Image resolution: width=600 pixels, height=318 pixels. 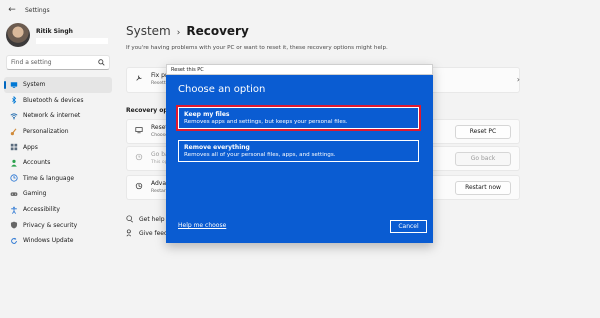 What do you see at coordinates (518, 79) in the screenshot?
I see `chevron-right-icon: ›` at bounding box center [518, 79].